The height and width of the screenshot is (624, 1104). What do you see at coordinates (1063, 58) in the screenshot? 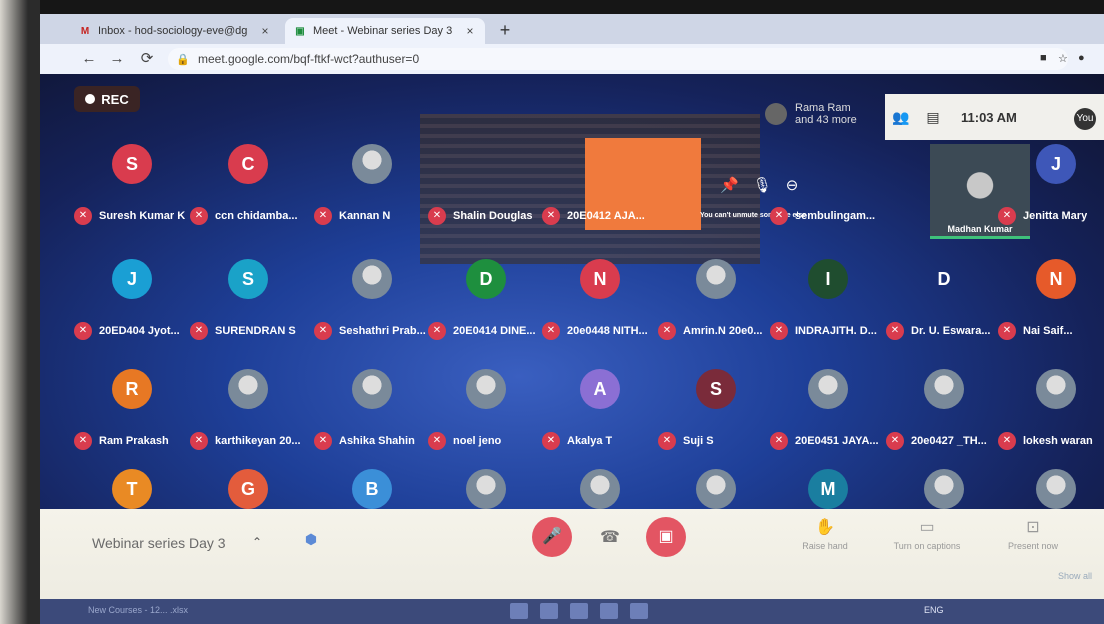
I see `bookmark-star-icon: ☆` at bounding box center [1063, 58].